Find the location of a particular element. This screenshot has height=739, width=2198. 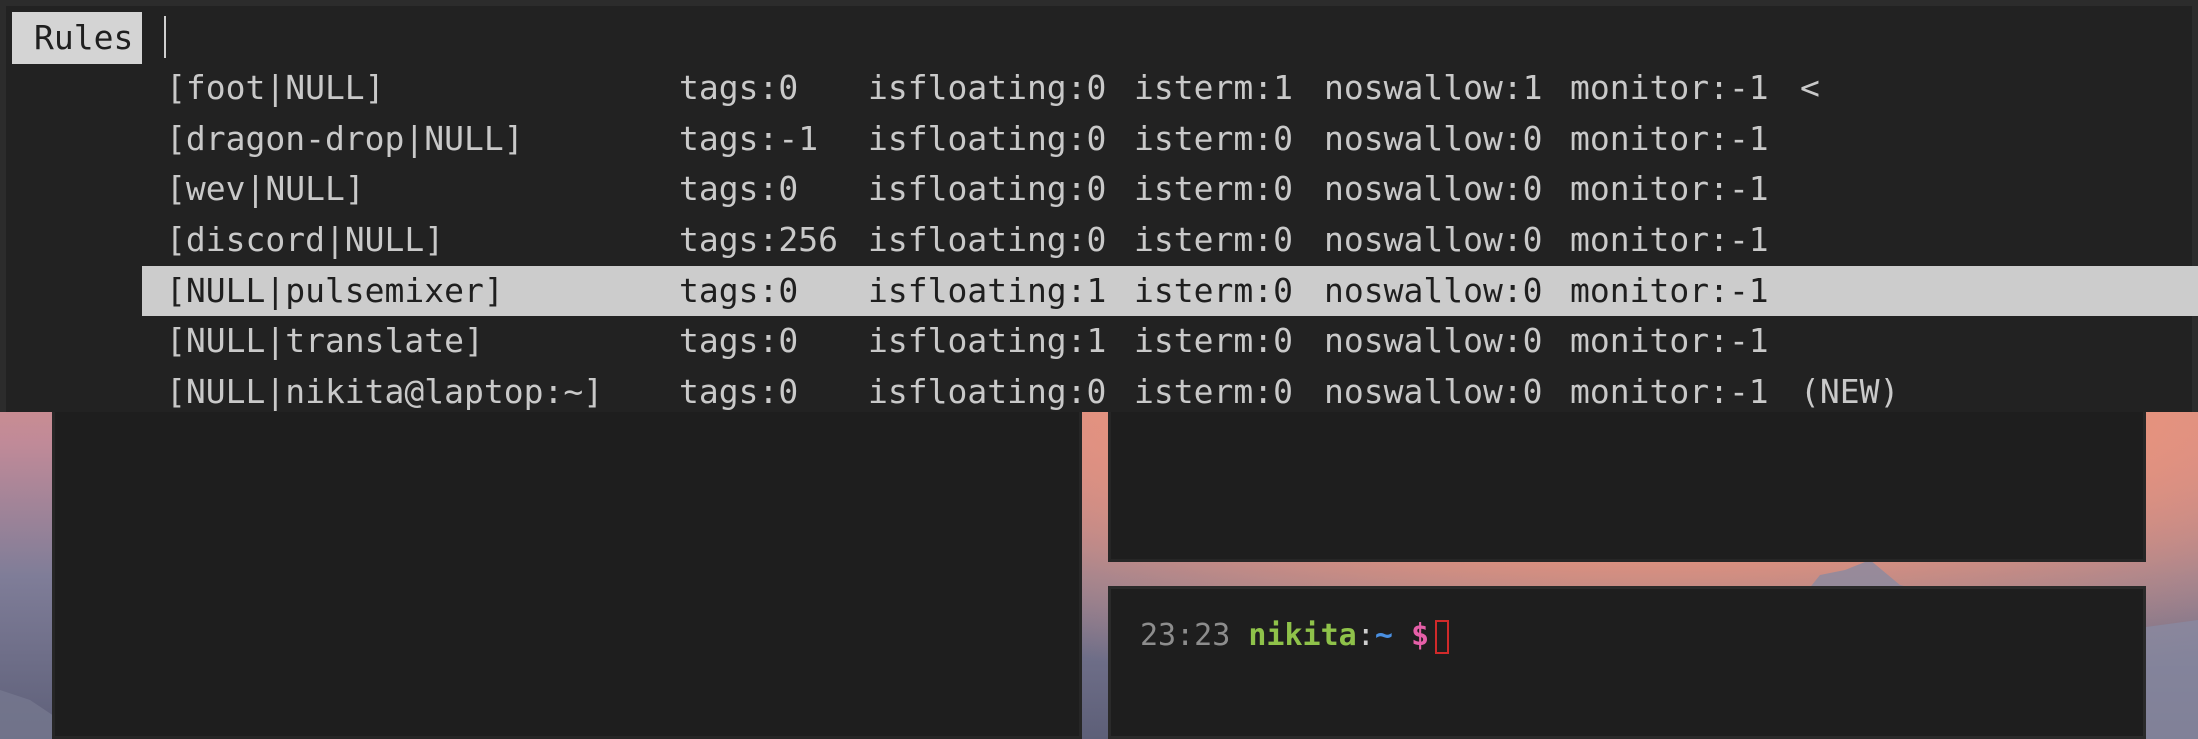

rule-tags: tags:-1 is located at coordinates (749, 138).